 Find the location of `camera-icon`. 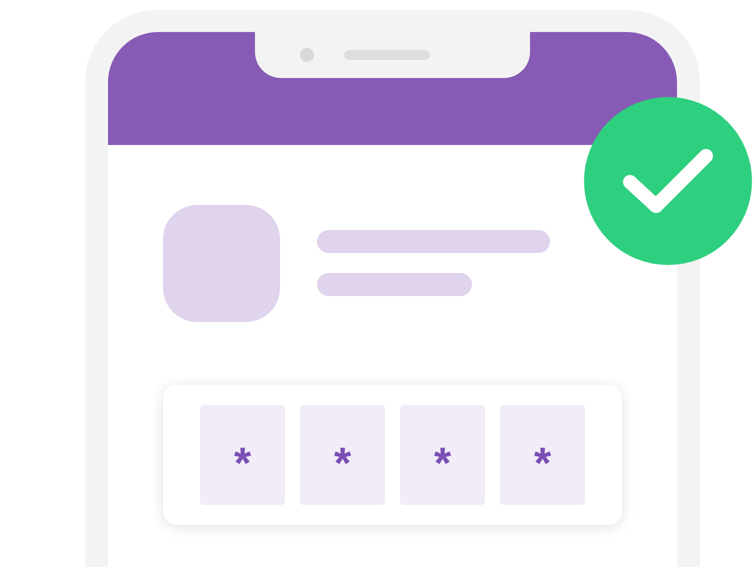

camera-icon is located at coordinates (307, 55).